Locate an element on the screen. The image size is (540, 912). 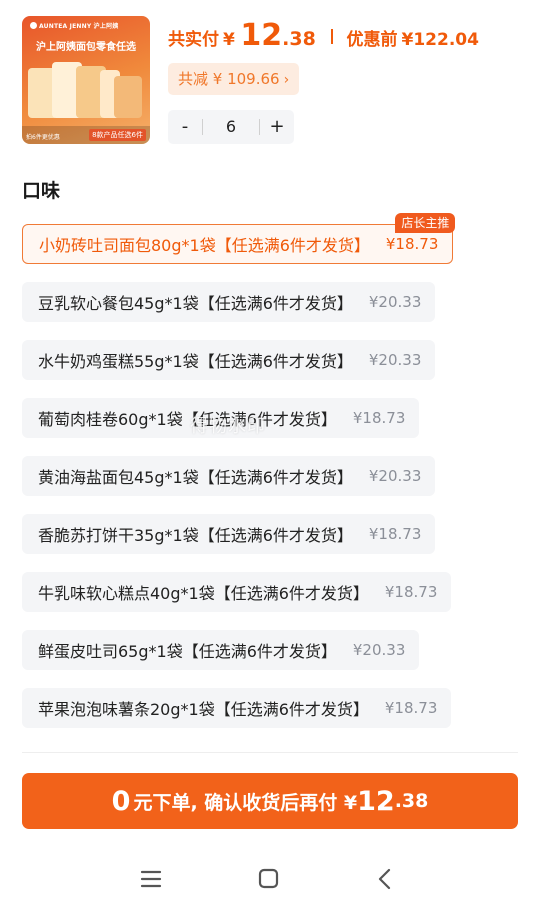
flavor-option: 鲜蛋皮吐司65g*1袋【任选满6件才发货】 ¥20.33 is located at coordinates (221, 650).